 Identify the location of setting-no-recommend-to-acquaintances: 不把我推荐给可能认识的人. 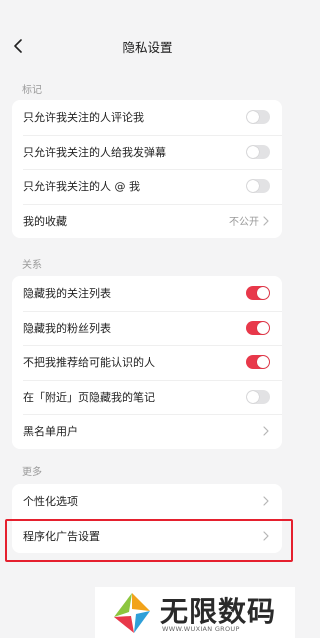
(147, 362).